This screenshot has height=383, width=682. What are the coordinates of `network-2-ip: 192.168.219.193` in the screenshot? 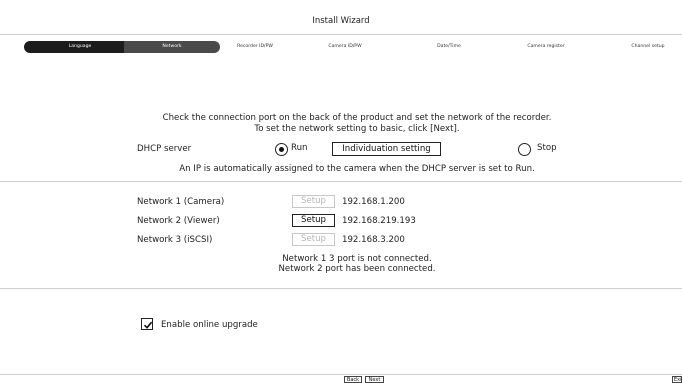 It's located at (379, 221).